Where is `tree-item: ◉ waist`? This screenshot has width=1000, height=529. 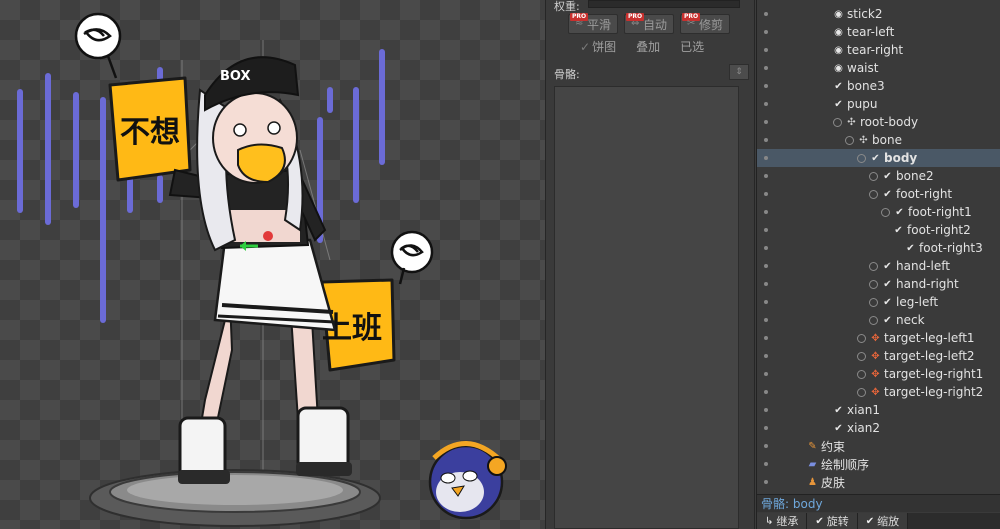 tree-item: ◉ waist is located at coordinates (878, 68).